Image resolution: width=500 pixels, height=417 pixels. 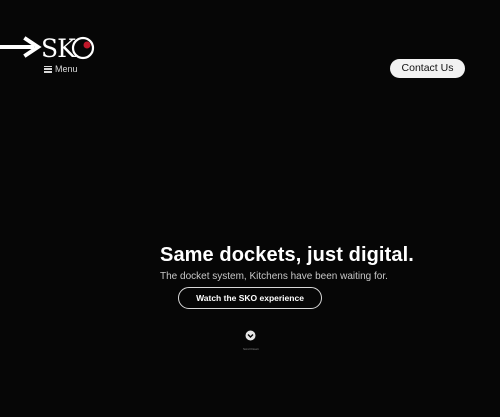 What do you see at coordinates (250, 349) in the screenshot?
I see `scroll-down-label: Scroll Down` at bounding box center [250, 349].